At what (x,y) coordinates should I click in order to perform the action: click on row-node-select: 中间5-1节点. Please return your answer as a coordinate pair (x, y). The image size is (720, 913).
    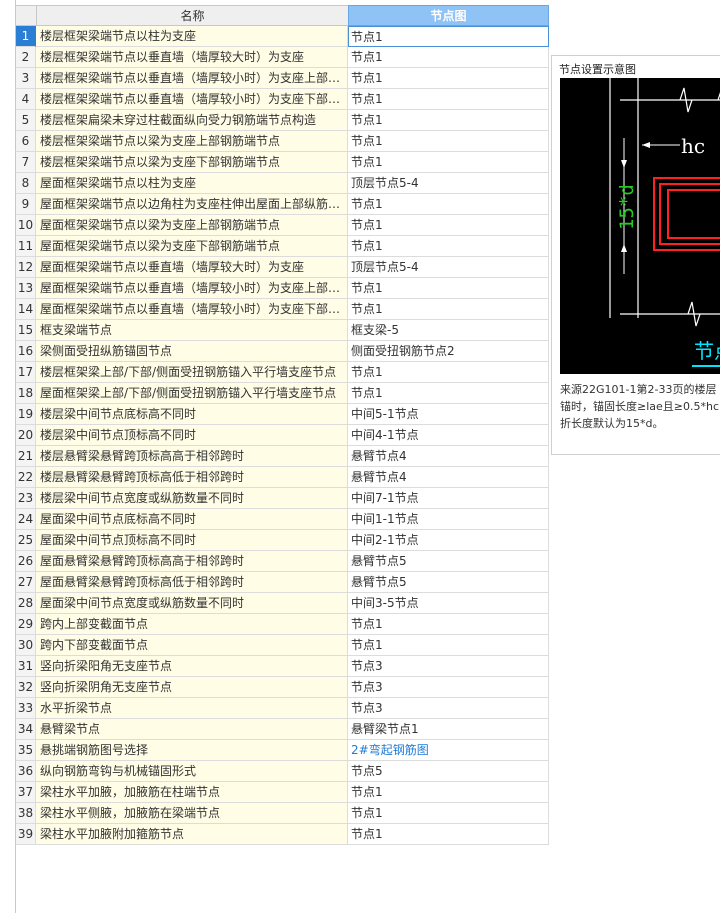
    Looking at the image, I should click on (448, 414).